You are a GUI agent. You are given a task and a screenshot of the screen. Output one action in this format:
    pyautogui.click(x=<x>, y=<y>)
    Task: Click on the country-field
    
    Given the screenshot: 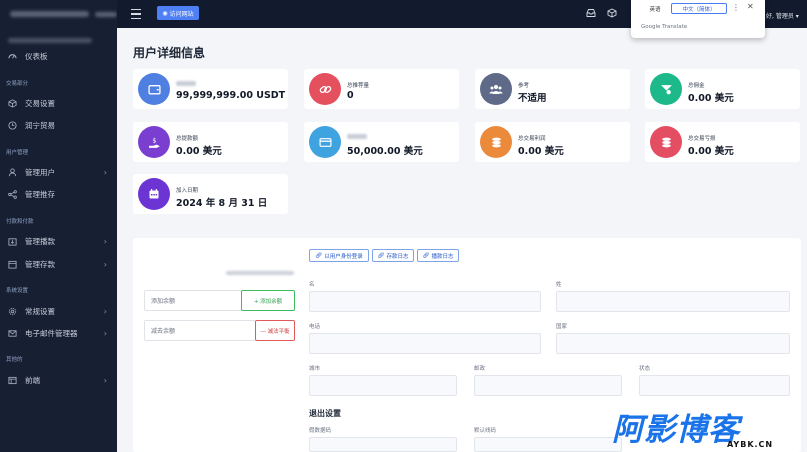 What is the action you would take?
    pyautogui.click(x=673, y=343)
    